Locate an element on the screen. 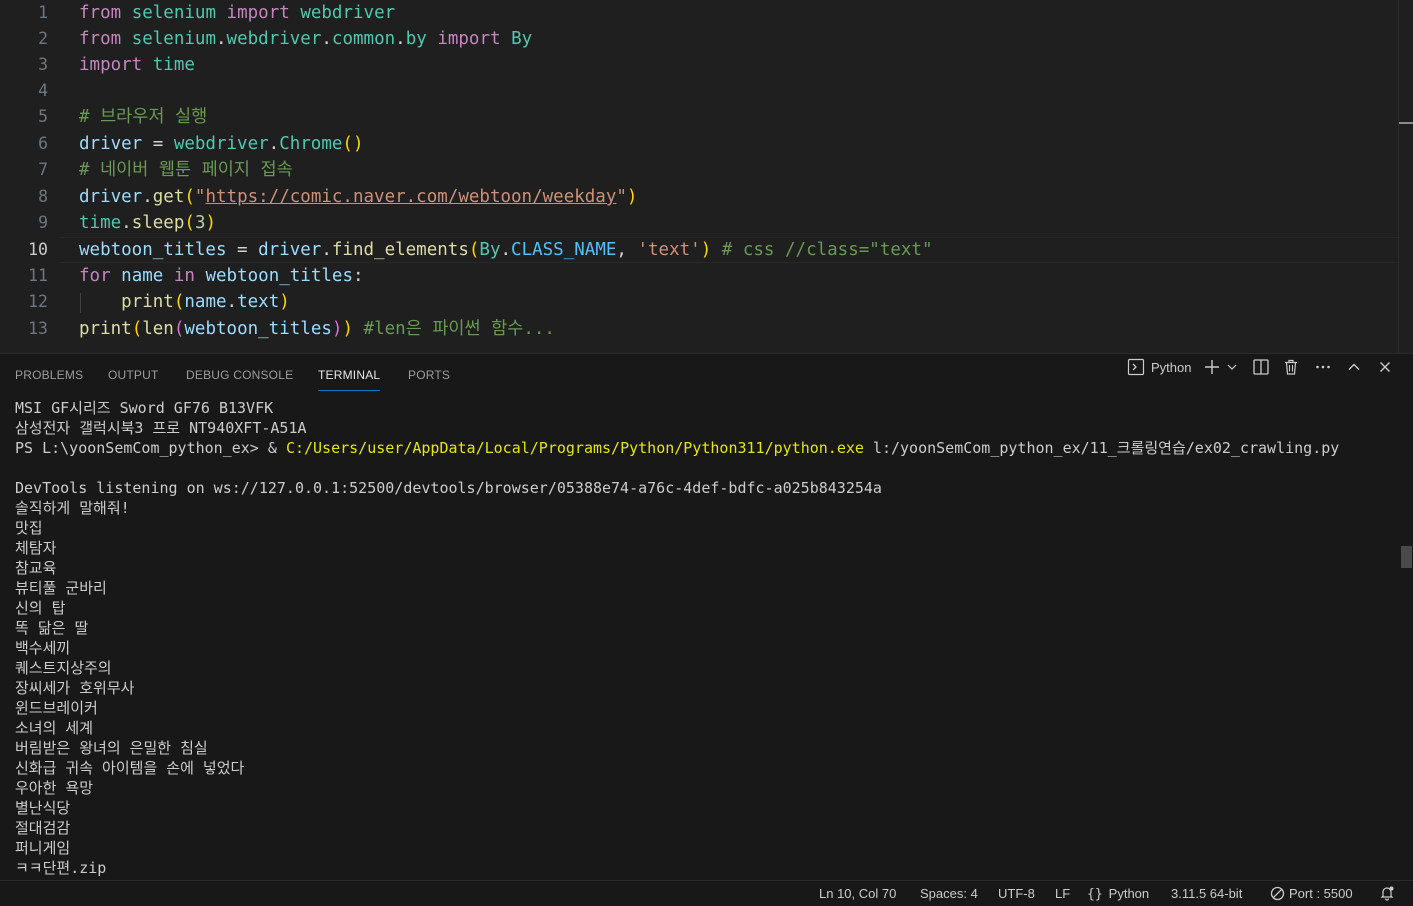  line-number: 1 is located at coordinates (43, 12).